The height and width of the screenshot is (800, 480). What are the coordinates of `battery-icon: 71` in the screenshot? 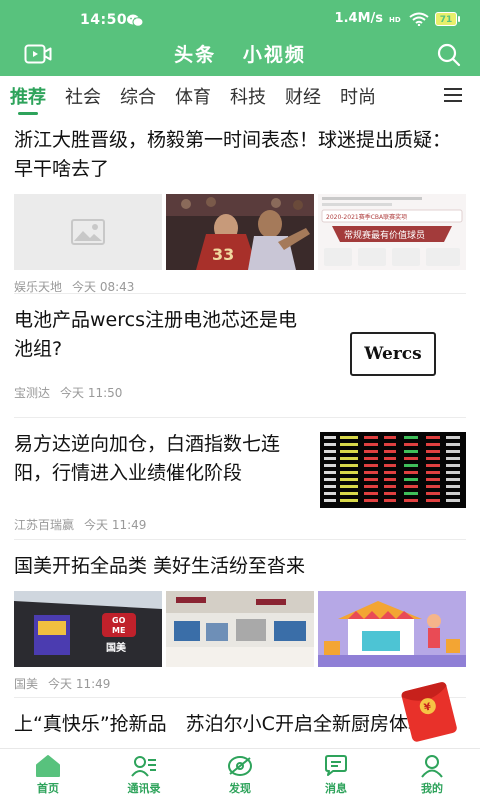 It's located at (447, 18).